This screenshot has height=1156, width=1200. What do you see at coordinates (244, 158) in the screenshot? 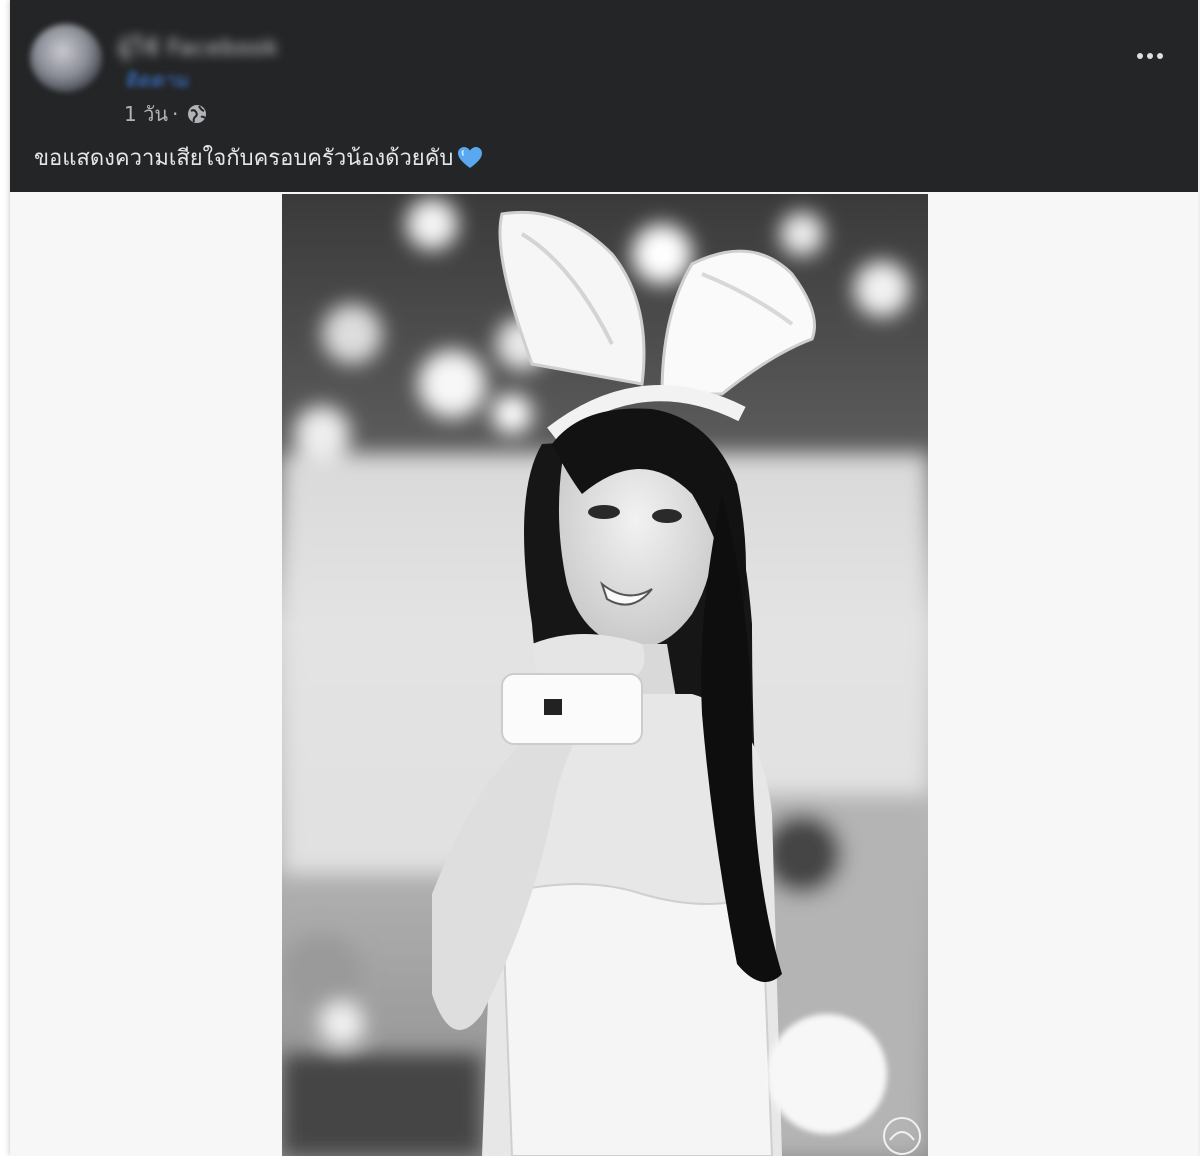
I see `post-message-text: ขอแสดงความเสียใจกับครอบครัวน้องด้วยคับ` at bounding box center [244, 158].